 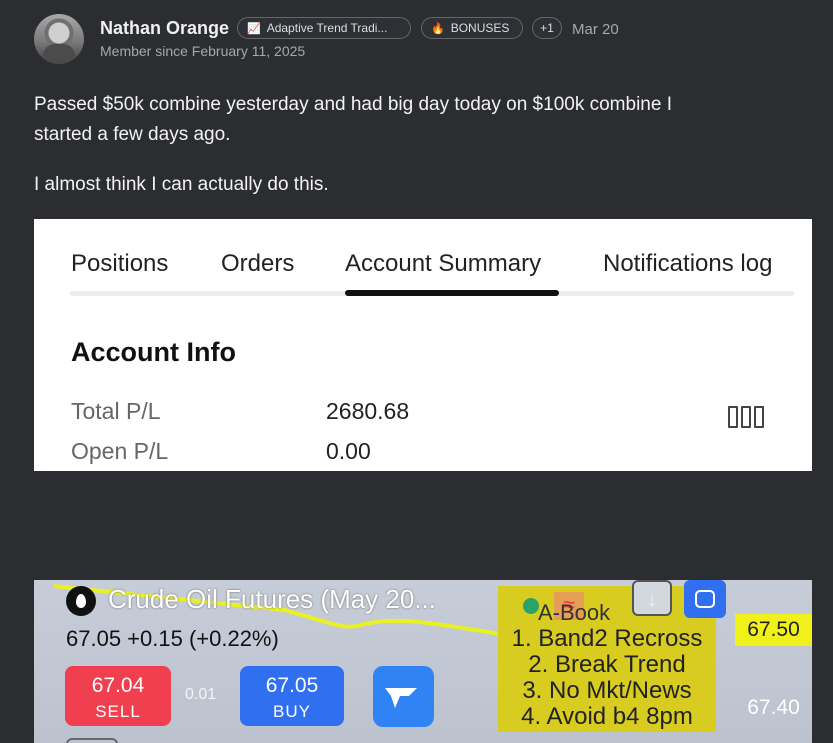 What do you see at coordinates (607, 690) in the screenshot?
I see `note-item: 3. No Mkt/News` at bounding box center [607, 690].